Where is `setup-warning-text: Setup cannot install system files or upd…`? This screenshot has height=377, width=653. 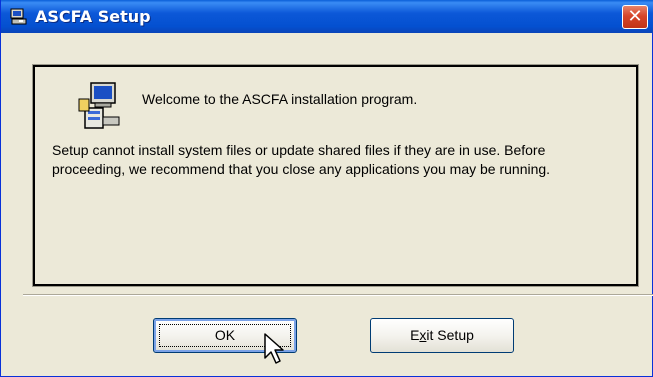 setup-warning-text: Setup cannot install system files or upd… is located at coordinates (301, 159).